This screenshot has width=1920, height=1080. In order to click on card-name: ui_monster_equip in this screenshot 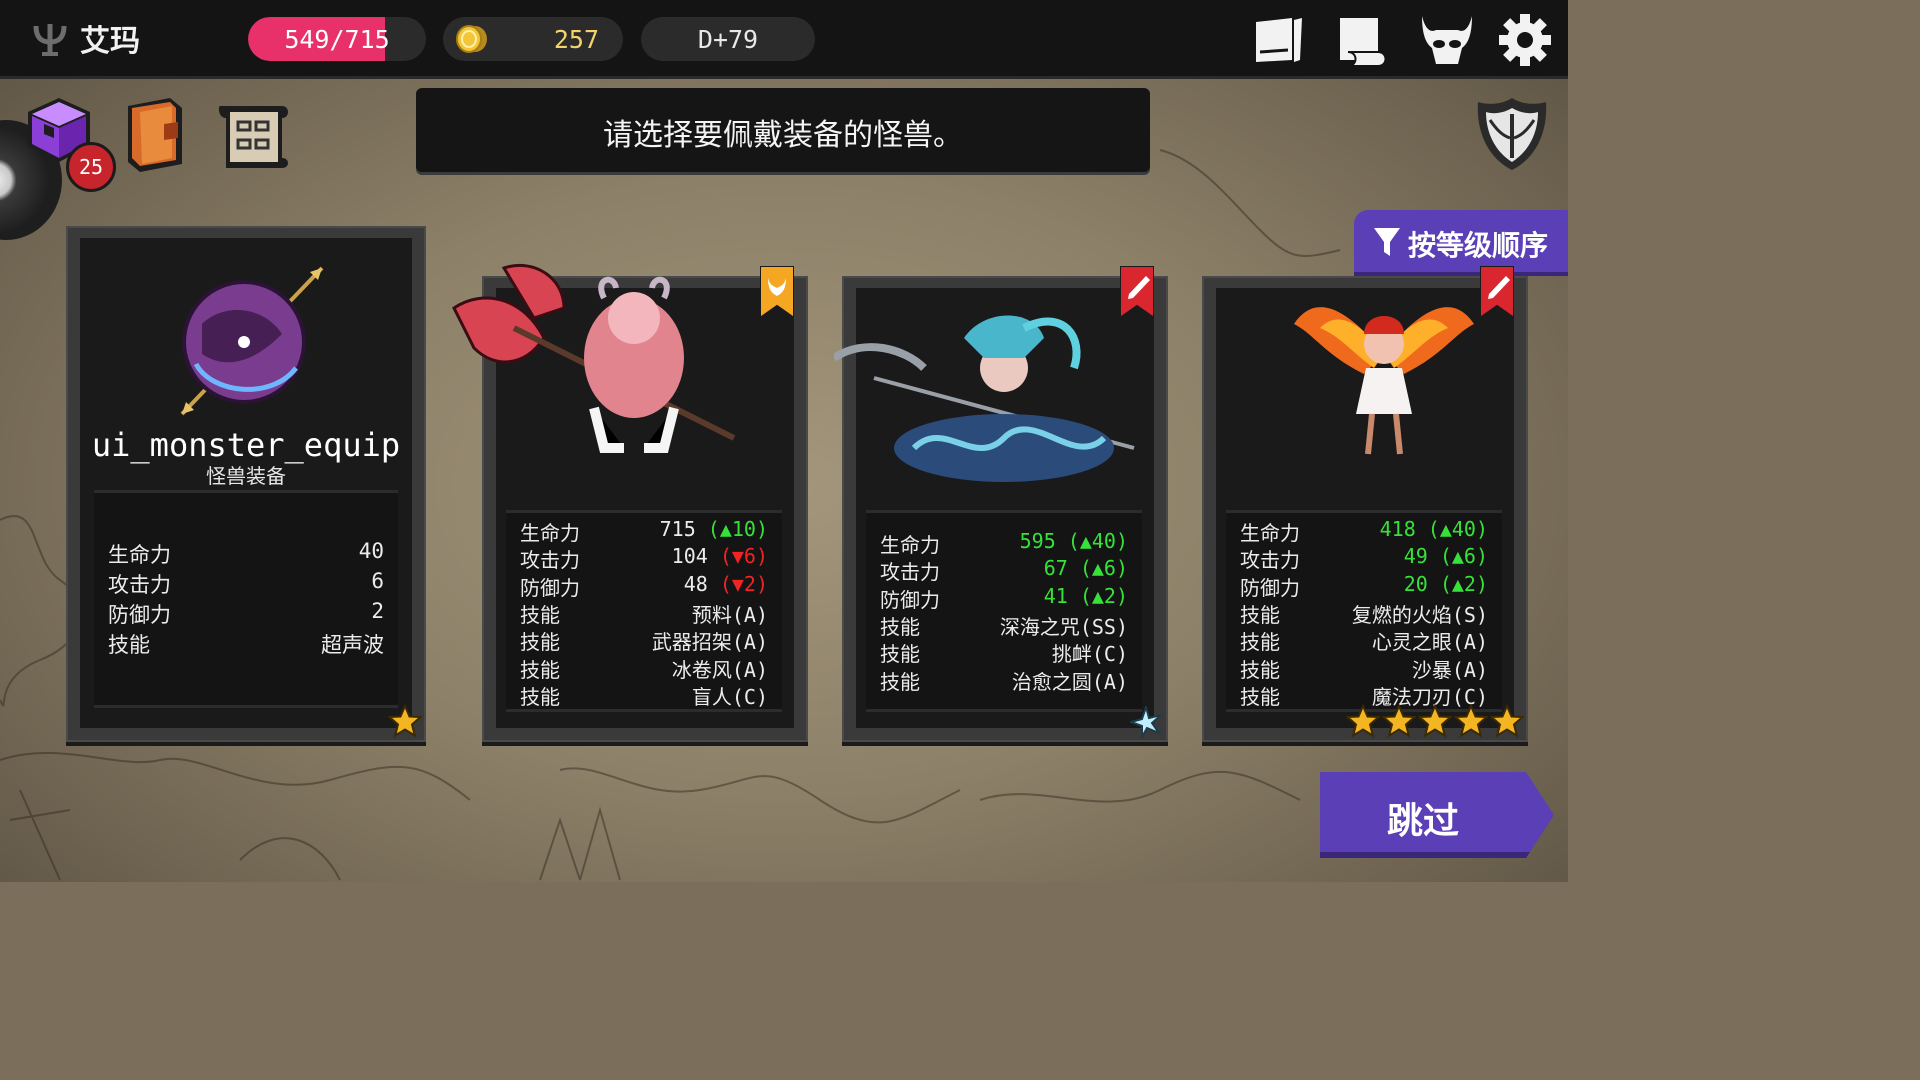, I will do `click(246, 445)`.